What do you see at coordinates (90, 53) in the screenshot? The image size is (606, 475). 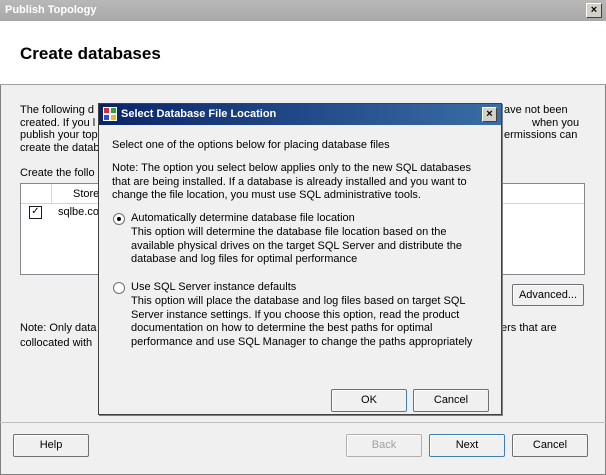 I see `page-title: Create databases` at bounding box center [90, 53].